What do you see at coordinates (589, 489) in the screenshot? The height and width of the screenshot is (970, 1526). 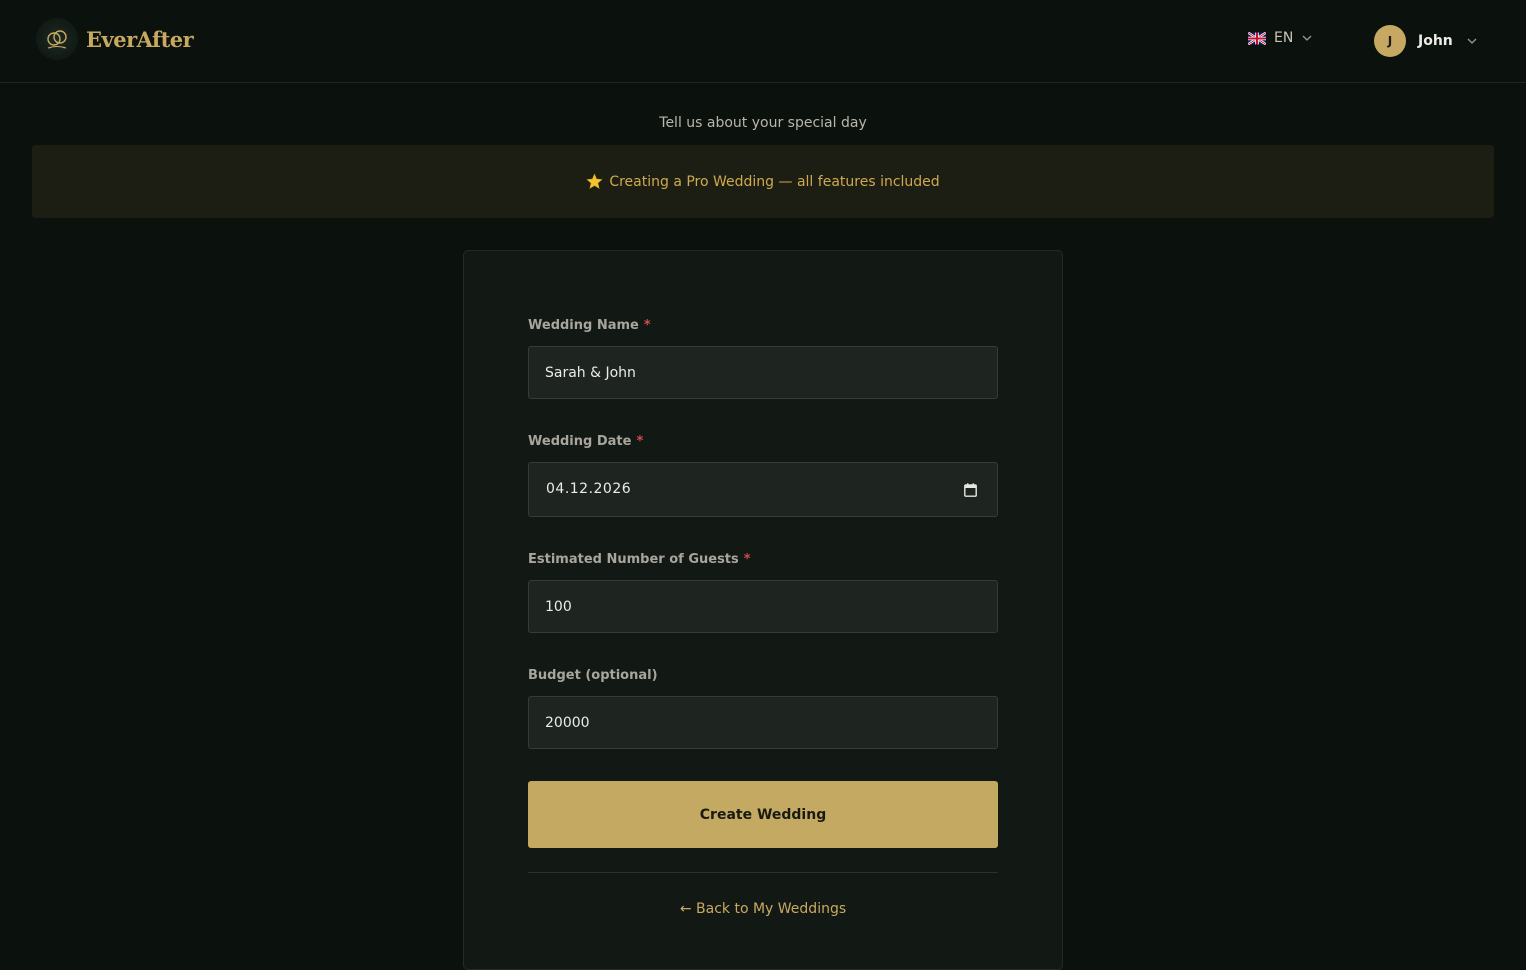 I see `wedding-date-value: 04.12.2026` at bounding box center [589, 489].